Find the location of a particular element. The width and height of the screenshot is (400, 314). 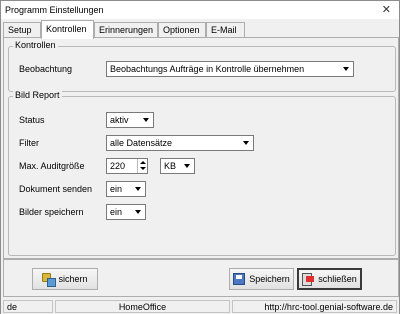

close-button: schließen is located at coordinates (329, 279).